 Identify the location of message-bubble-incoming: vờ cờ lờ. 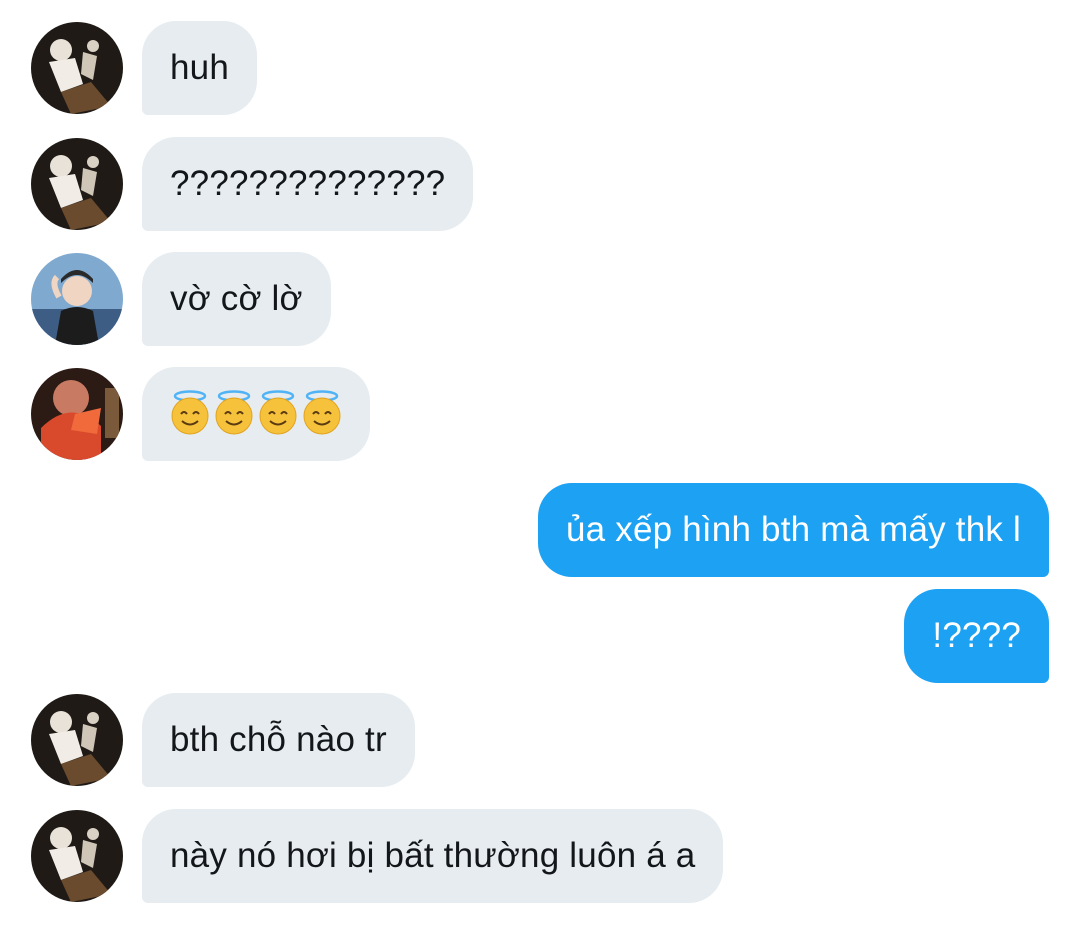
(236, 299).